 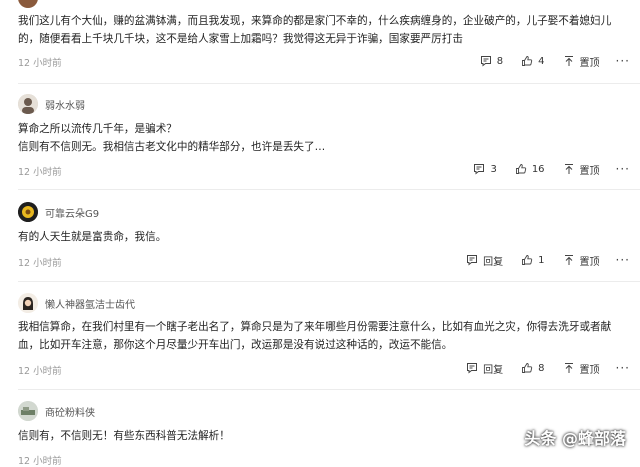 I want to click on reply-button: 3, so click(x=485, y=169).